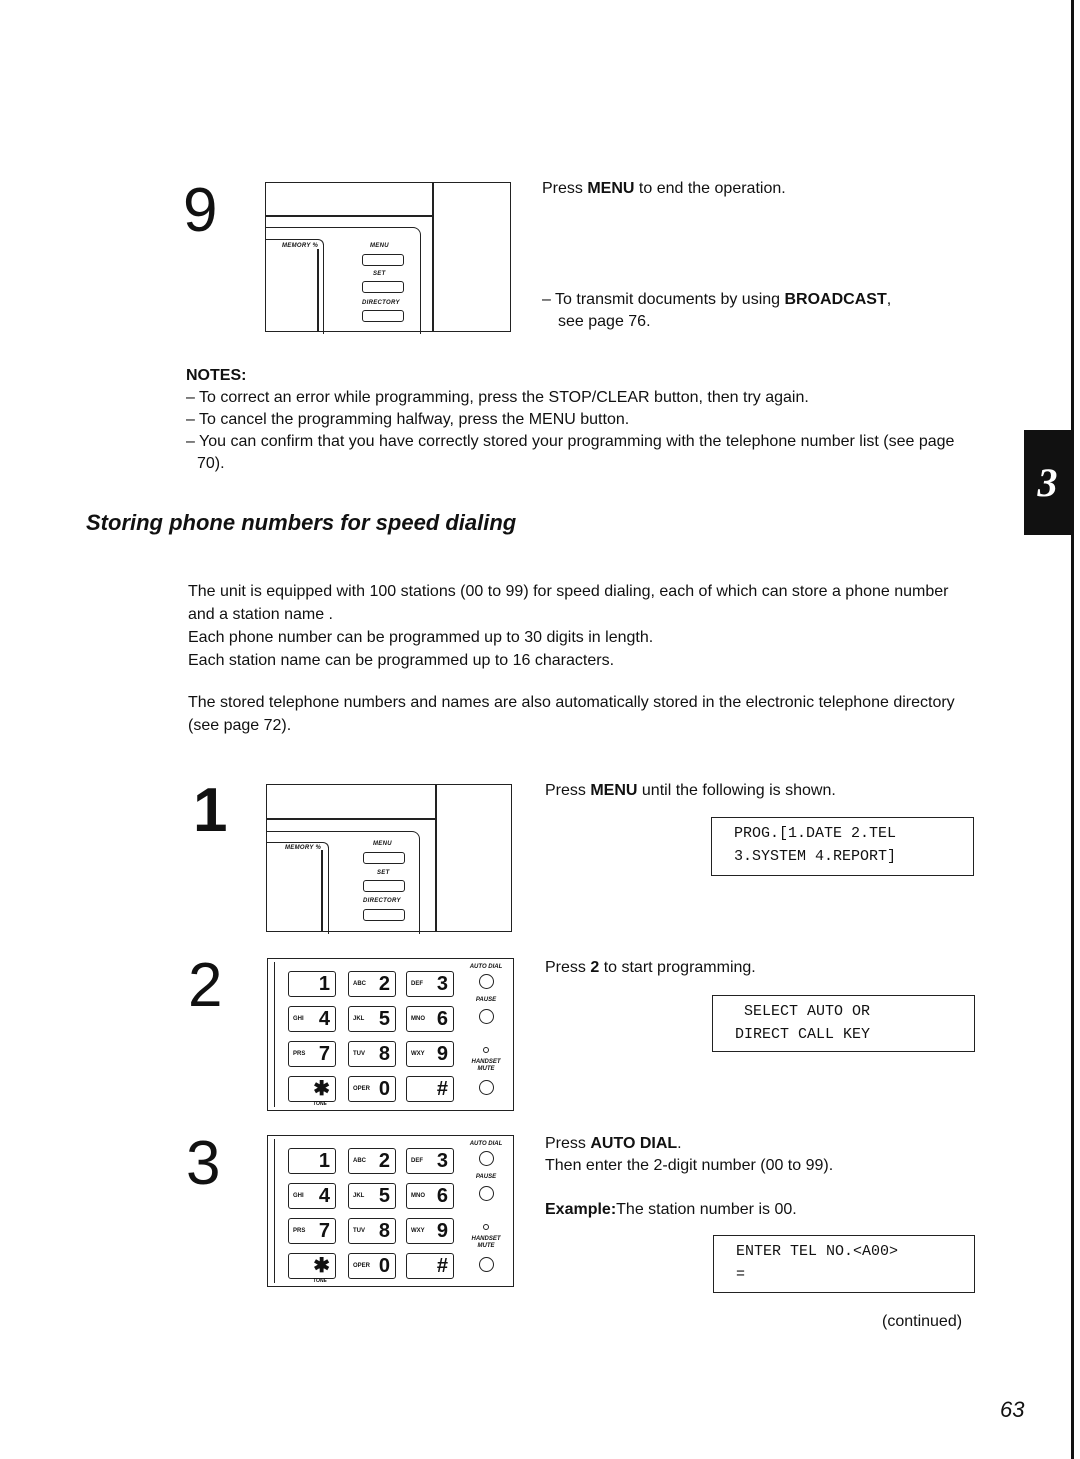  I want to click on key-digit: 6, so click(442, 1196).